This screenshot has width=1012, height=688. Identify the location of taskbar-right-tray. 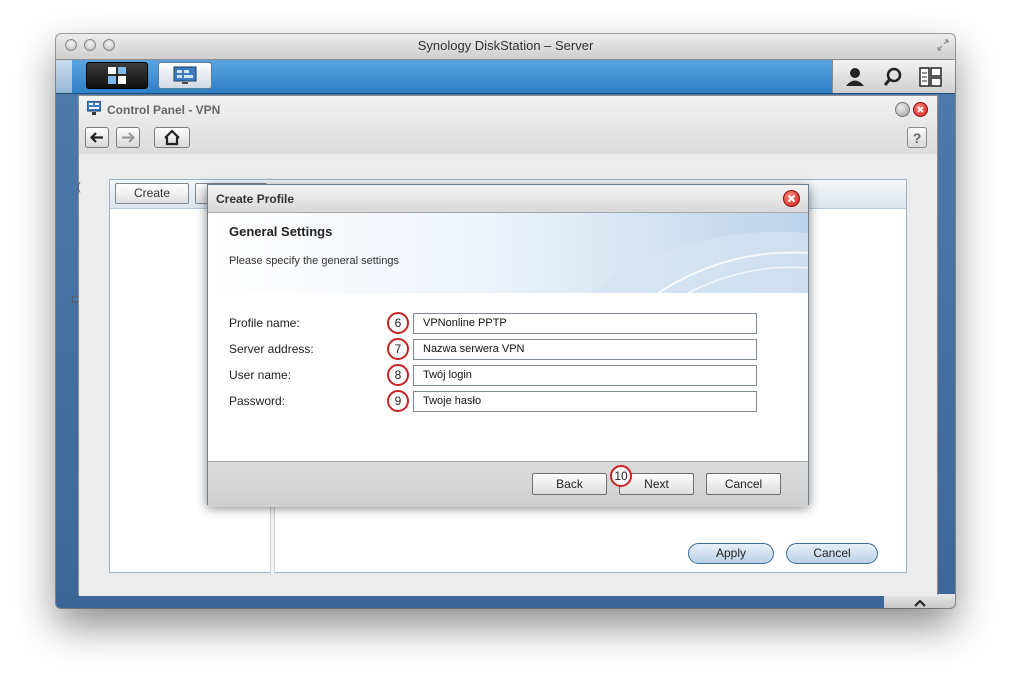
(893, 76).